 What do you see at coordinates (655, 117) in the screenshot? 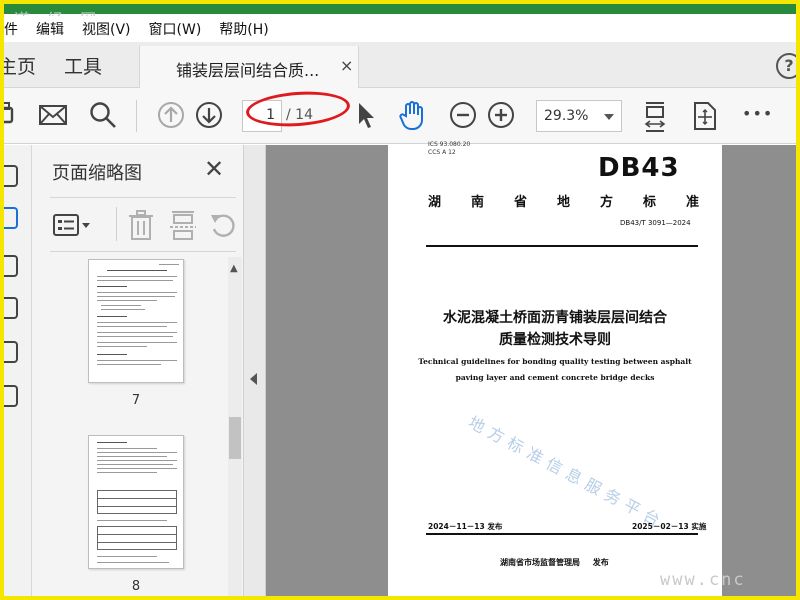
I see `fit-page-icon` at bounding box center [655, 117].